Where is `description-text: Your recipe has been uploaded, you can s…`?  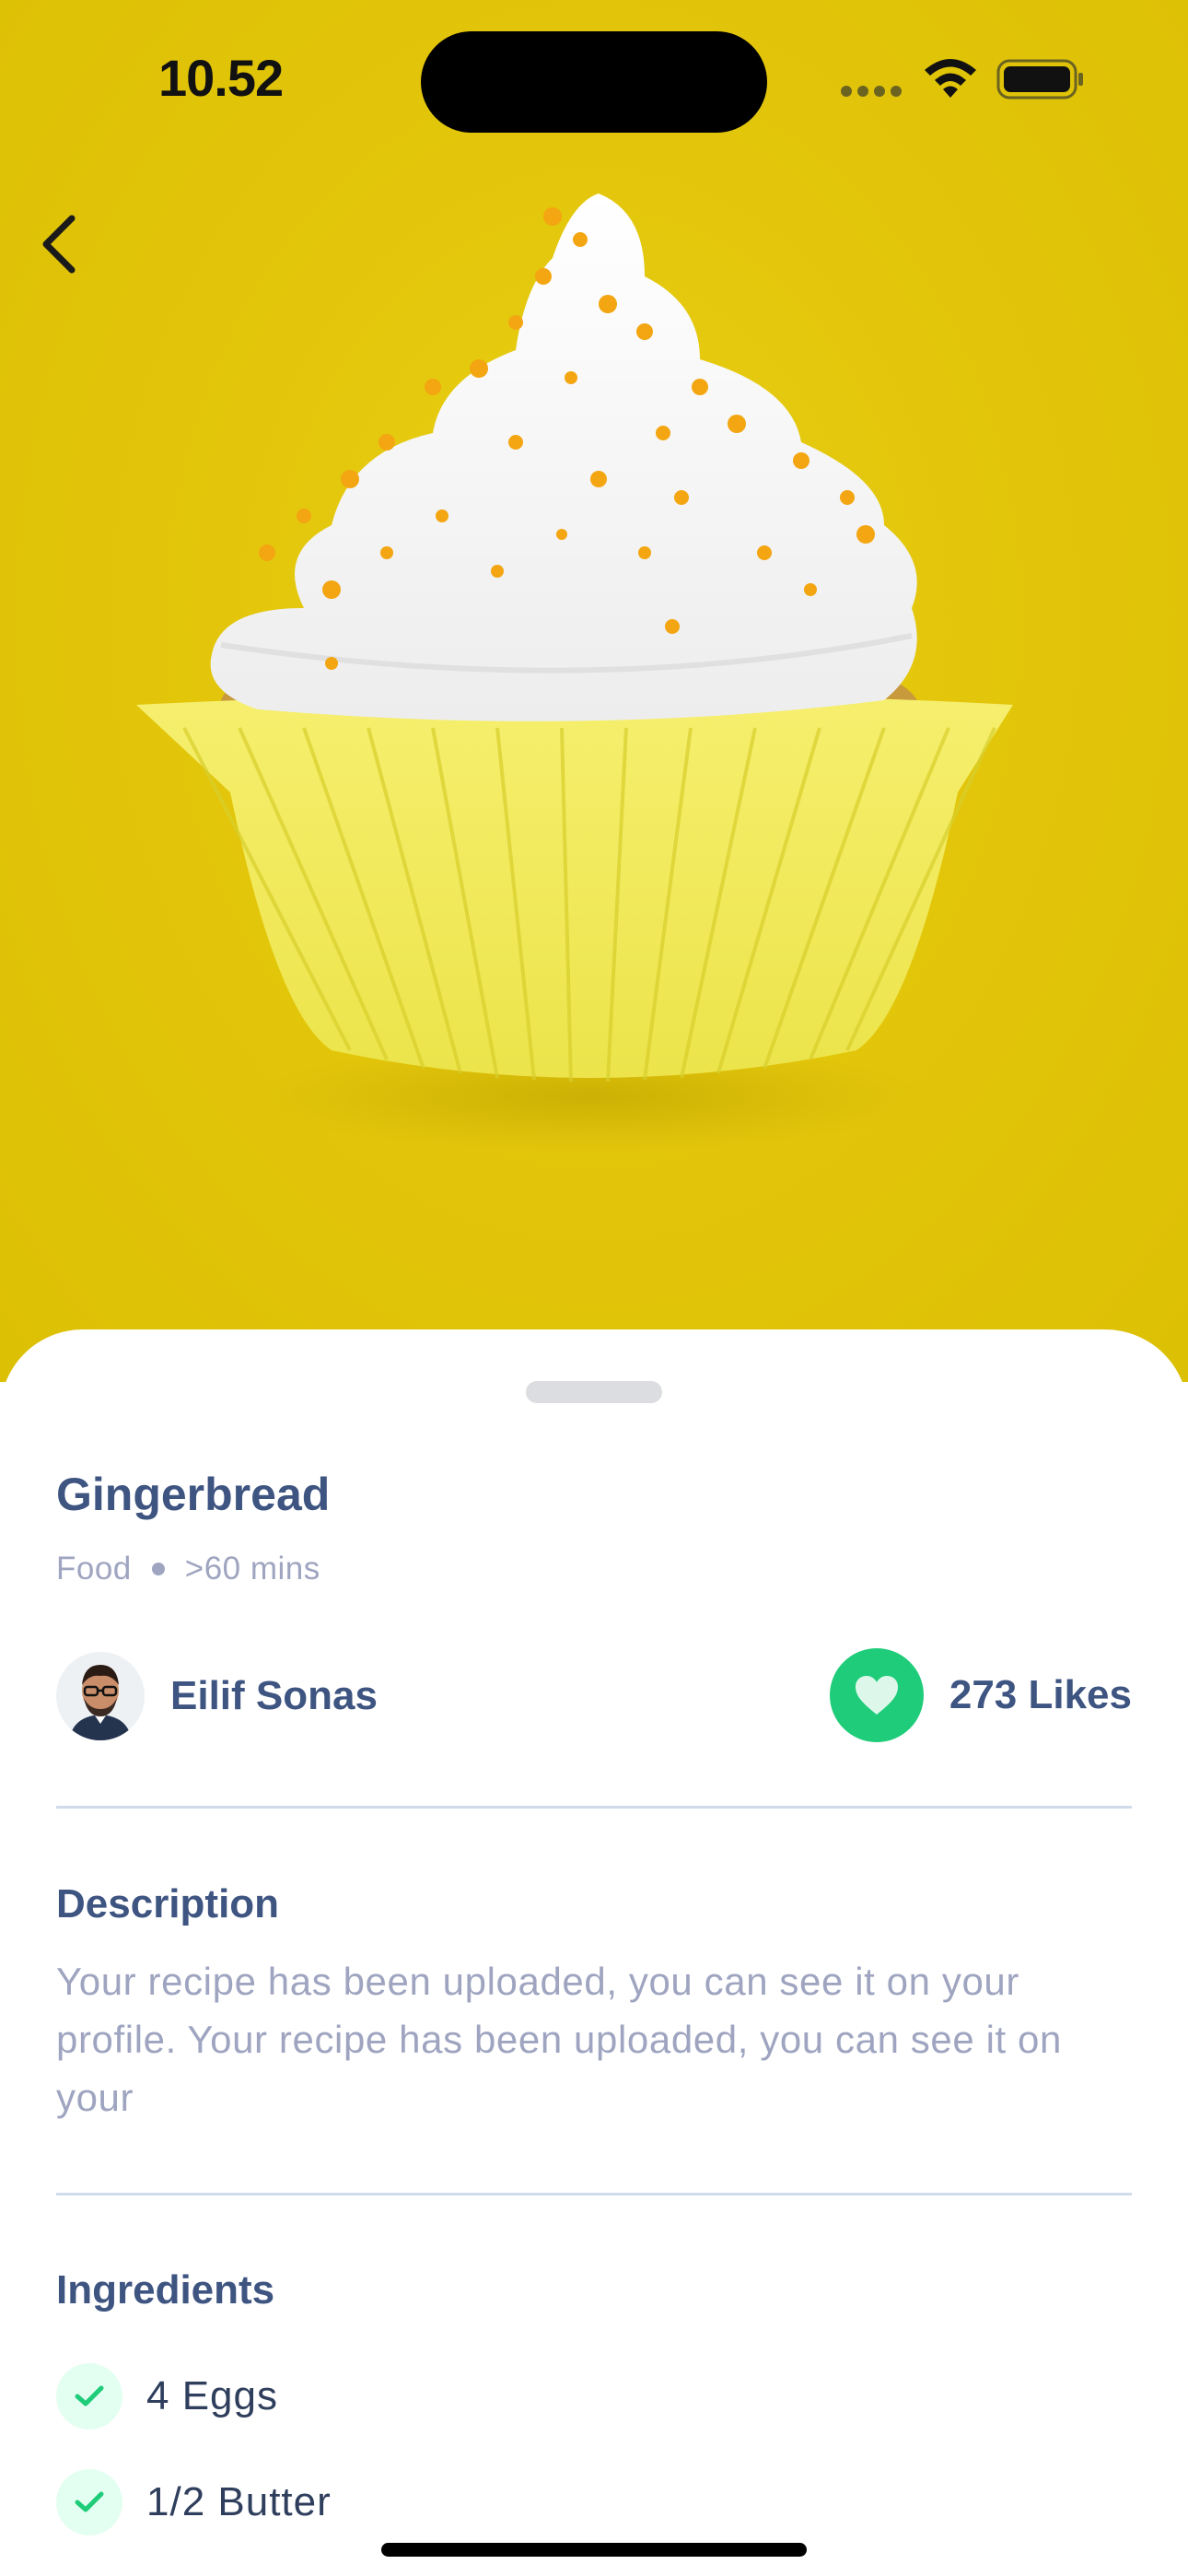 description-text: Your recipe has been uploaded, you can s… is located at coordinates (559, 2039).